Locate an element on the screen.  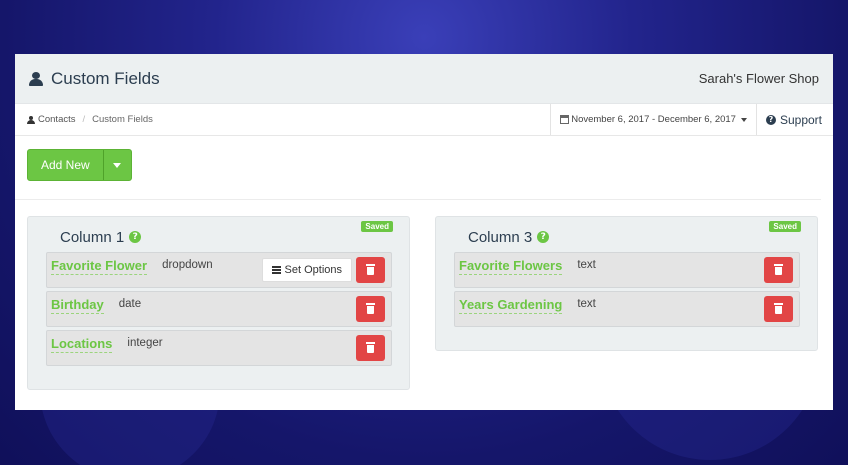
add-new-dropdown-toggle is located at coordinates (116, 165).